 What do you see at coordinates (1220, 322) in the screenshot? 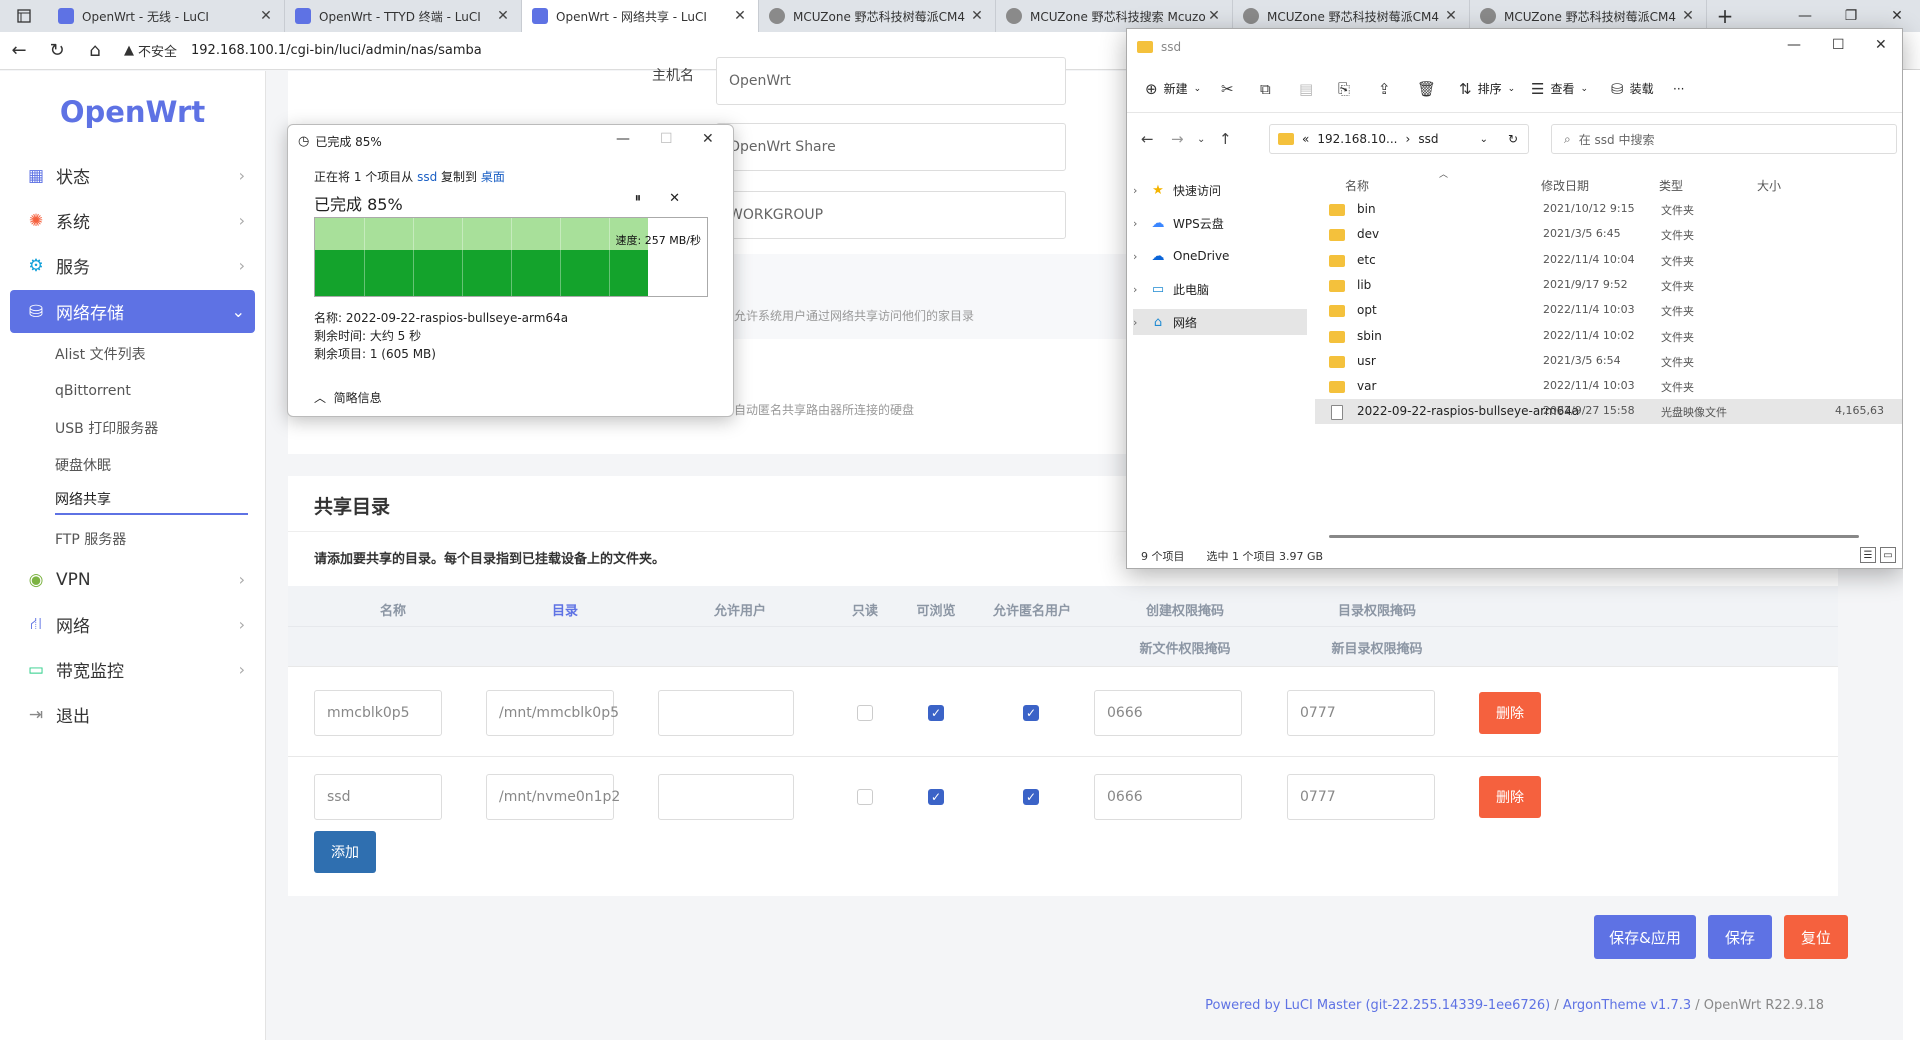
I see `nav-item: › ⌂ 网络` at bounding box center [1220, 322].